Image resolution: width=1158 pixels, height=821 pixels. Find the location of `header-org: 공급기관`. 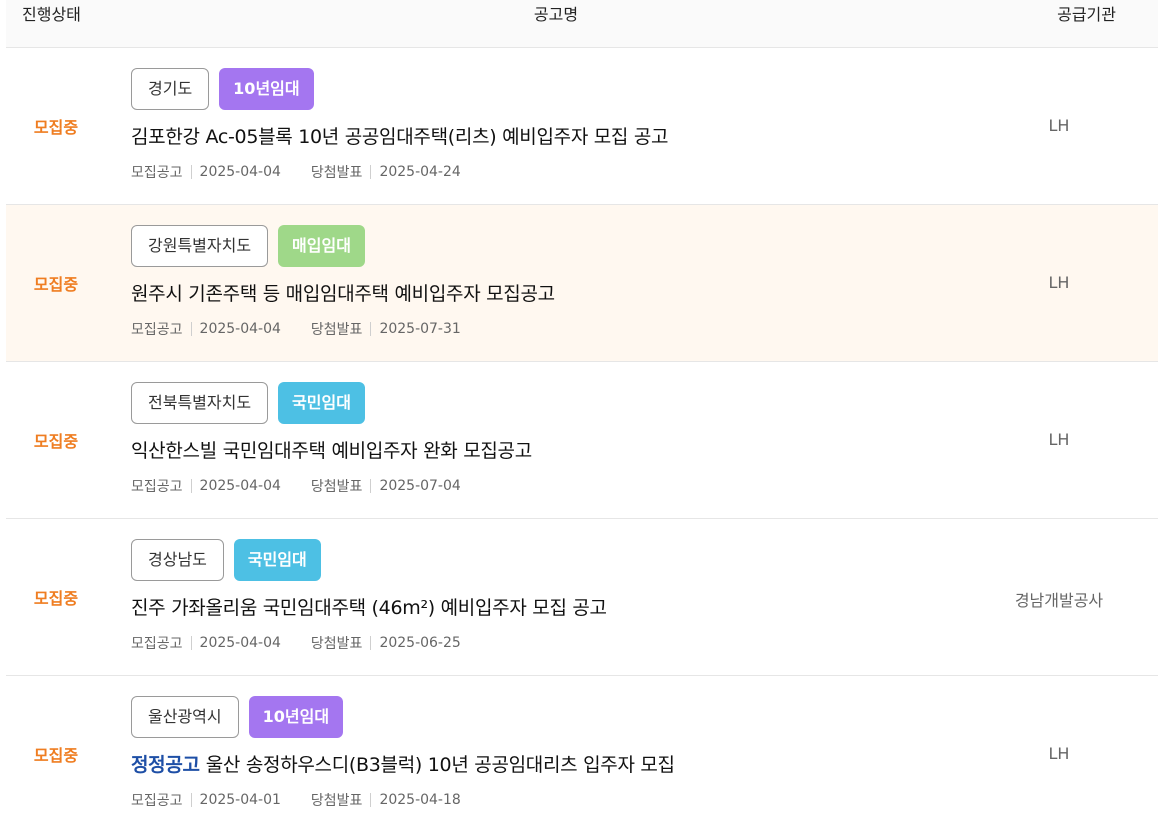

header-org: 공급기관 is located at coordinates (1086, 14).